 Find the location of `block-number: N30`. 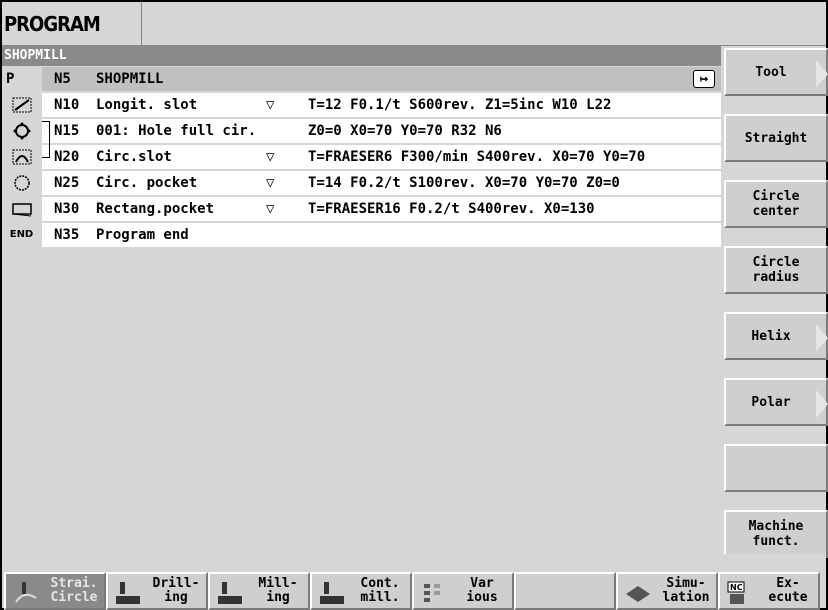

block-number: N30 is located at coordinates (67, 209).